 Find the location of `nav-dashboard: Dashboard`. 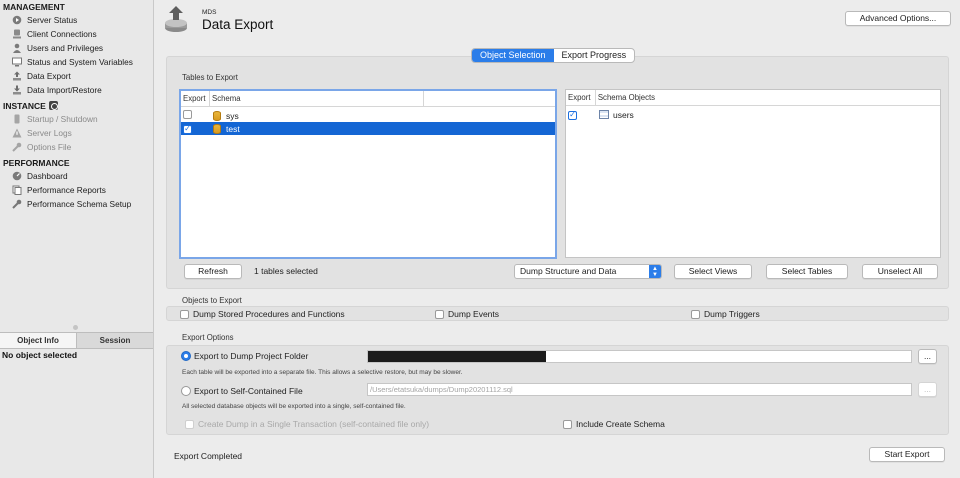

nav-dashboard: Dashboard is located at coordinates (76, 176).